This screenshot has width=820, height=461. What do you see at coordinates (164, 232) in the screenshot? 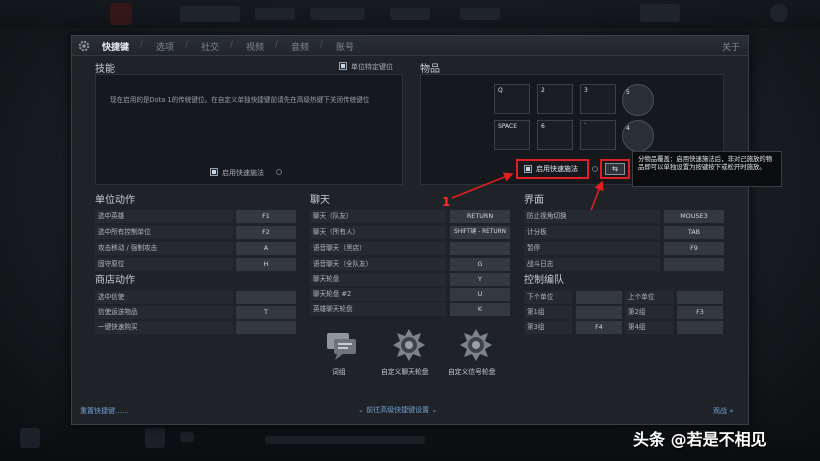
I see `binding-label: 选中所有控制单位` at bounding box center [164, 232].